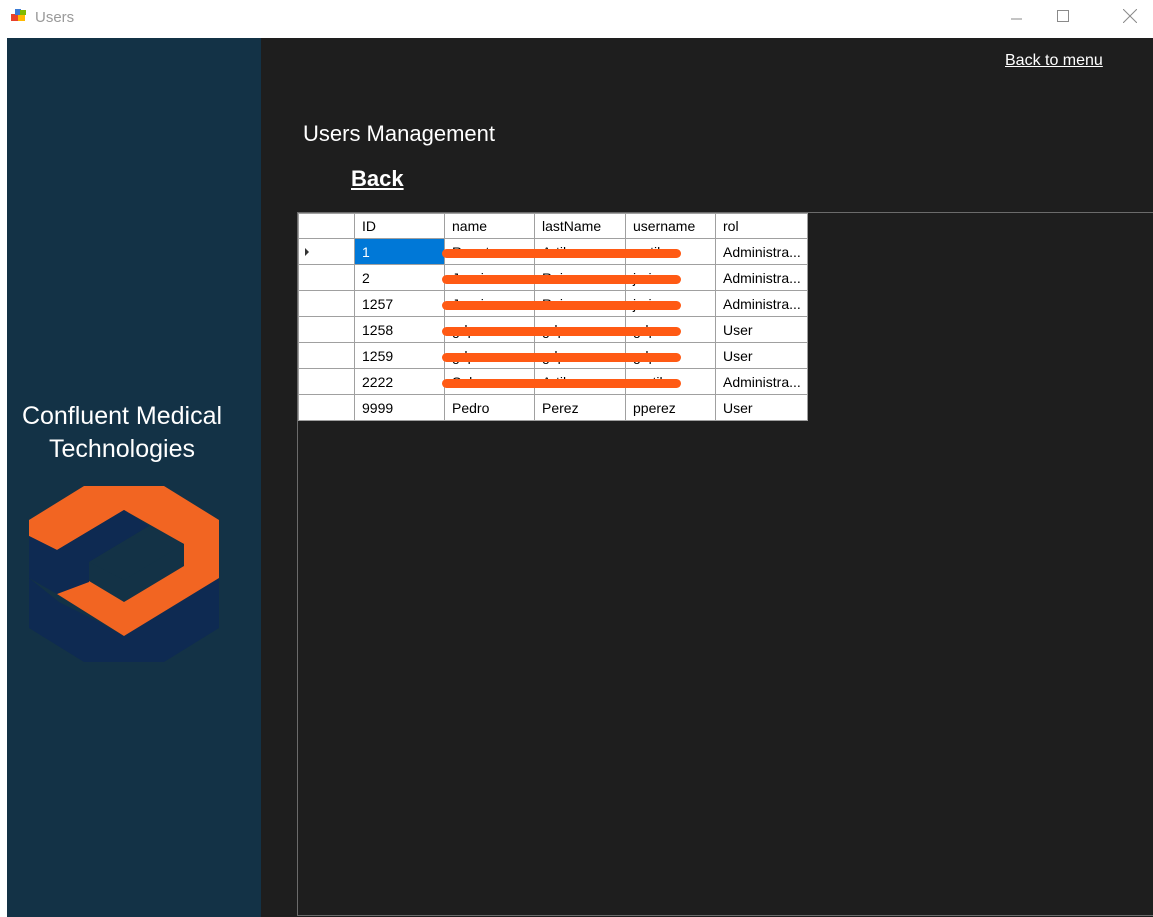 Image resolution: width=1153 pixels, height=917 pixels. Describe the element at coordinates (1017, 16) in the screenshot. I see `minimize-button` at that location.